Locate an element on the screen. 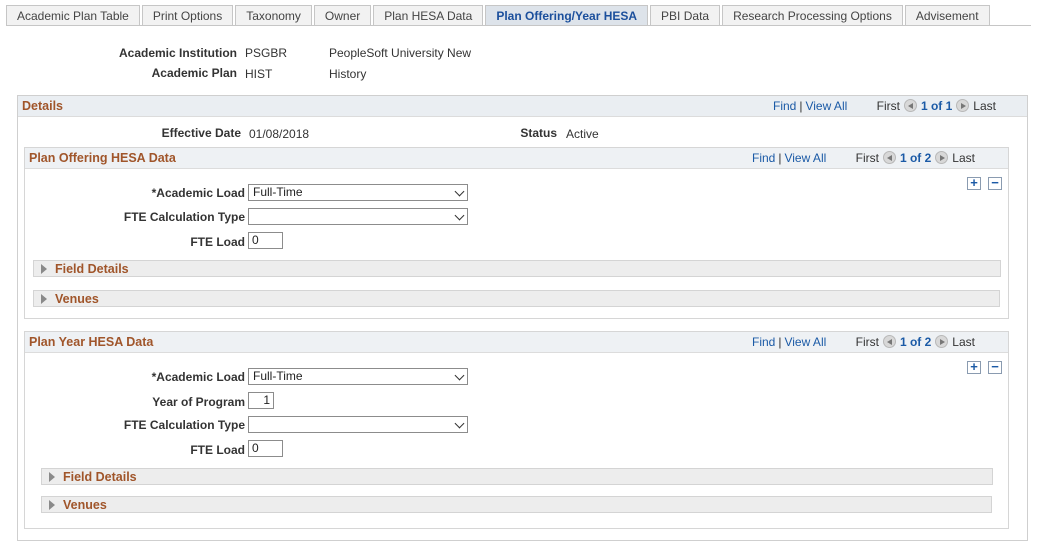  offering-first-label: First is located at coordinates (867, 158).